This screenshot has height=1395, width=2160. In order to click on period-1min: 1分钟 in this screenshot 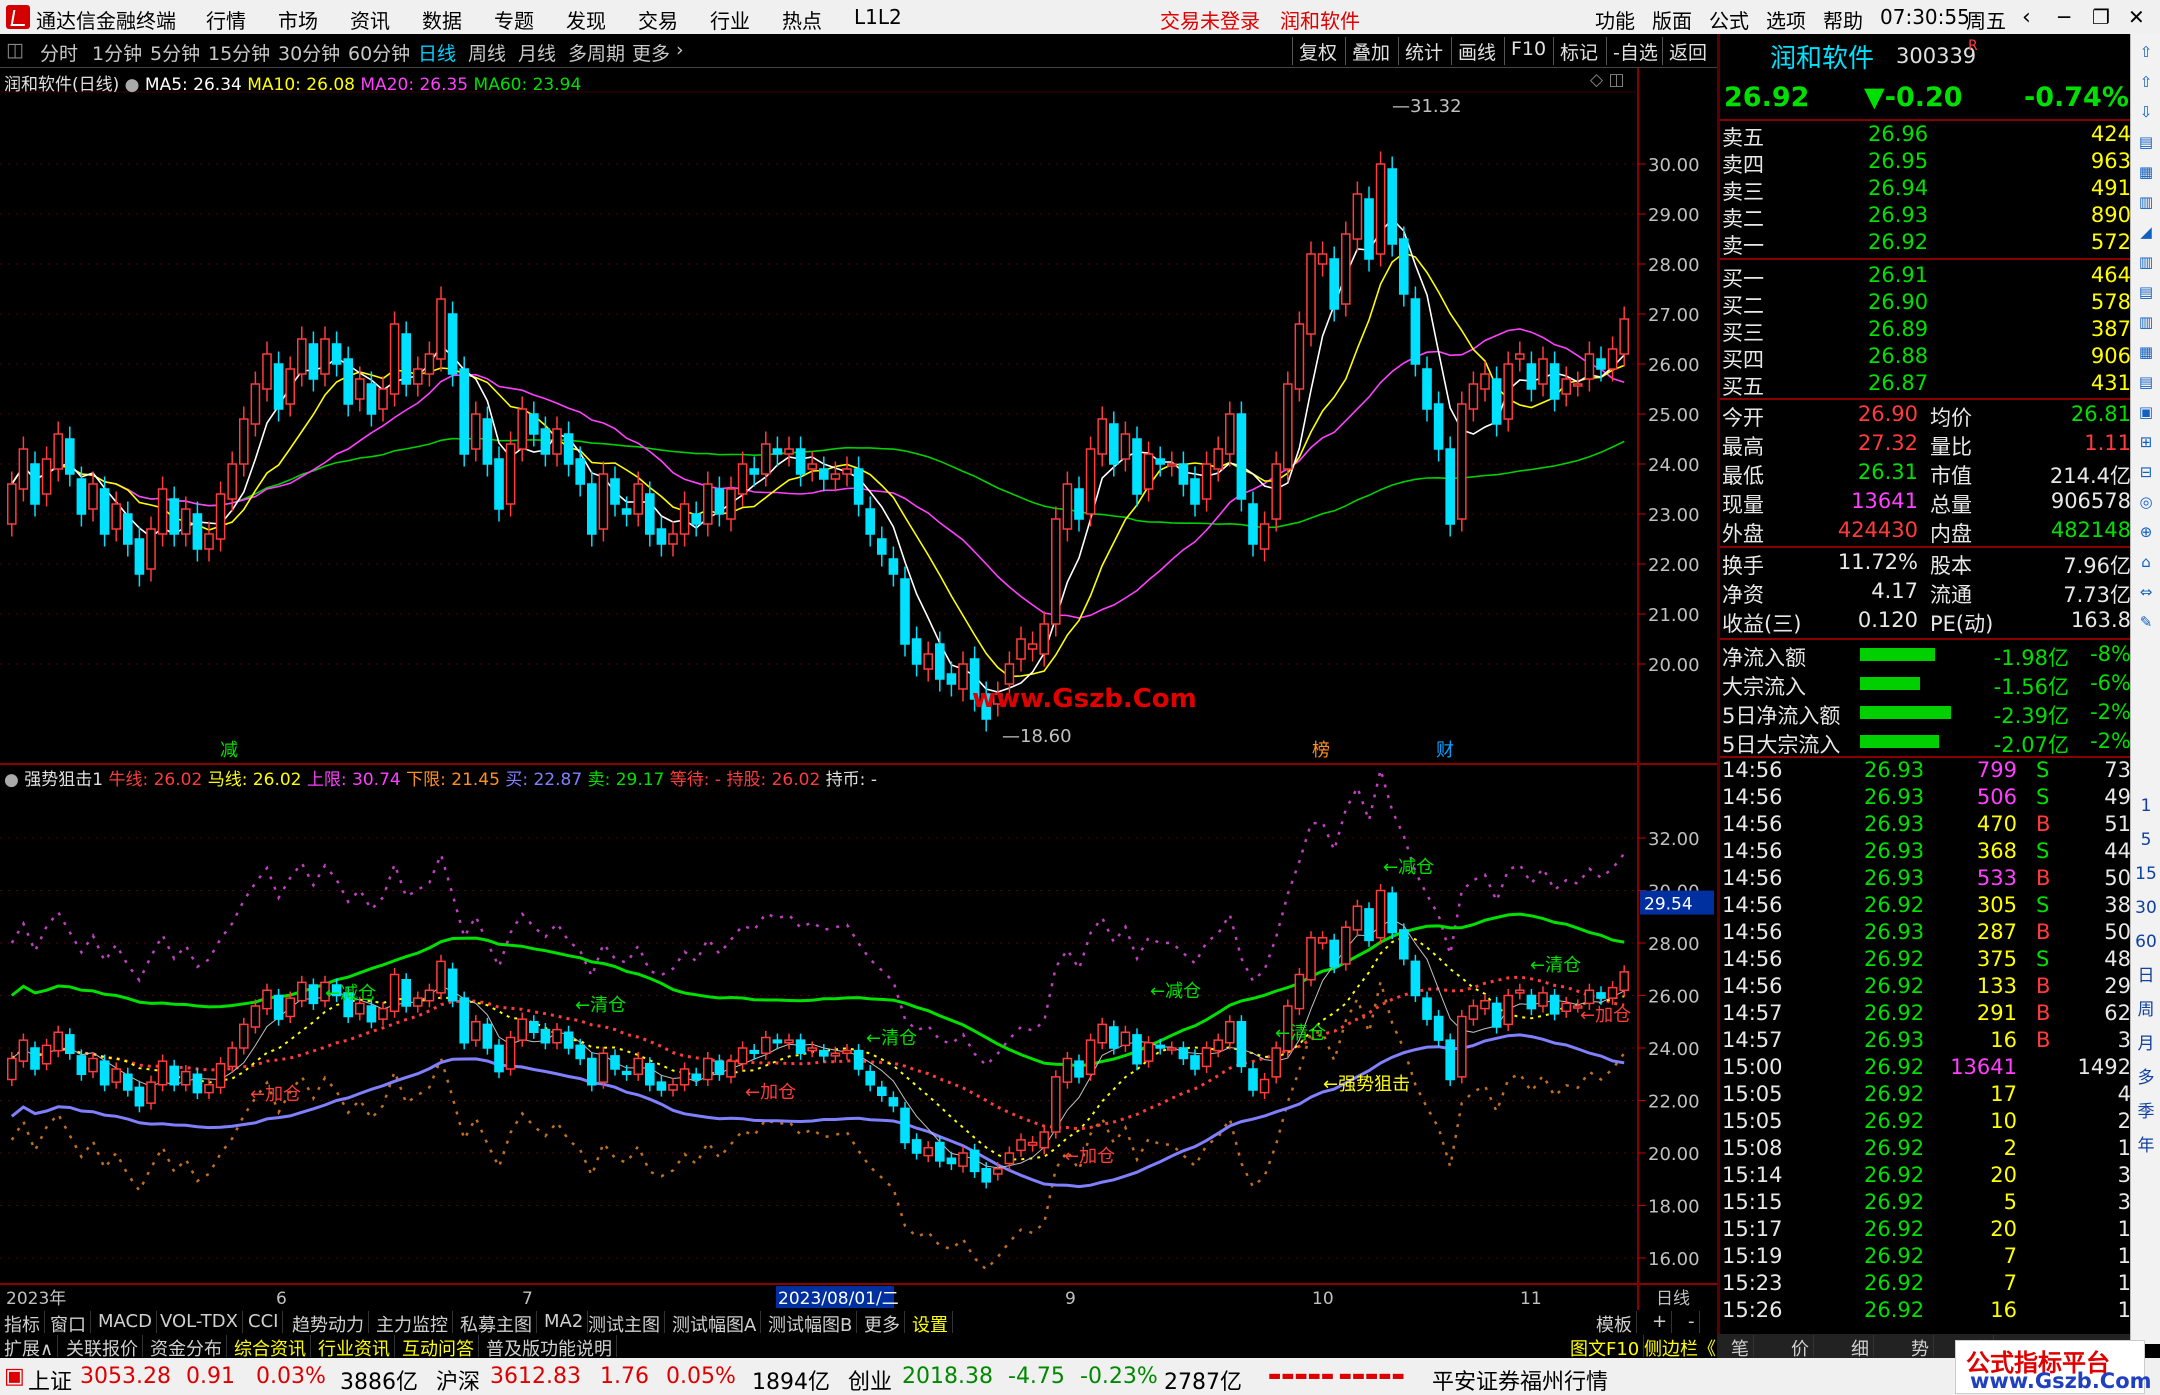, I will do `click(117, 52)`.